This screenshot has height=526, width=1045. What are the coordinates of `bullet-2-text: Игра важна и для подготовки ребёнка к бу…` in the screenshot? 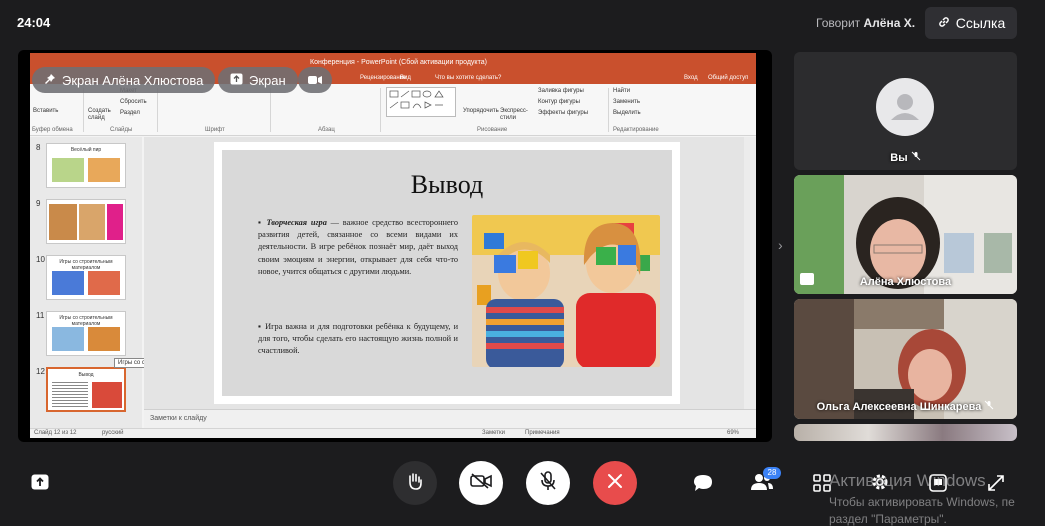 It's located at (358, 339).